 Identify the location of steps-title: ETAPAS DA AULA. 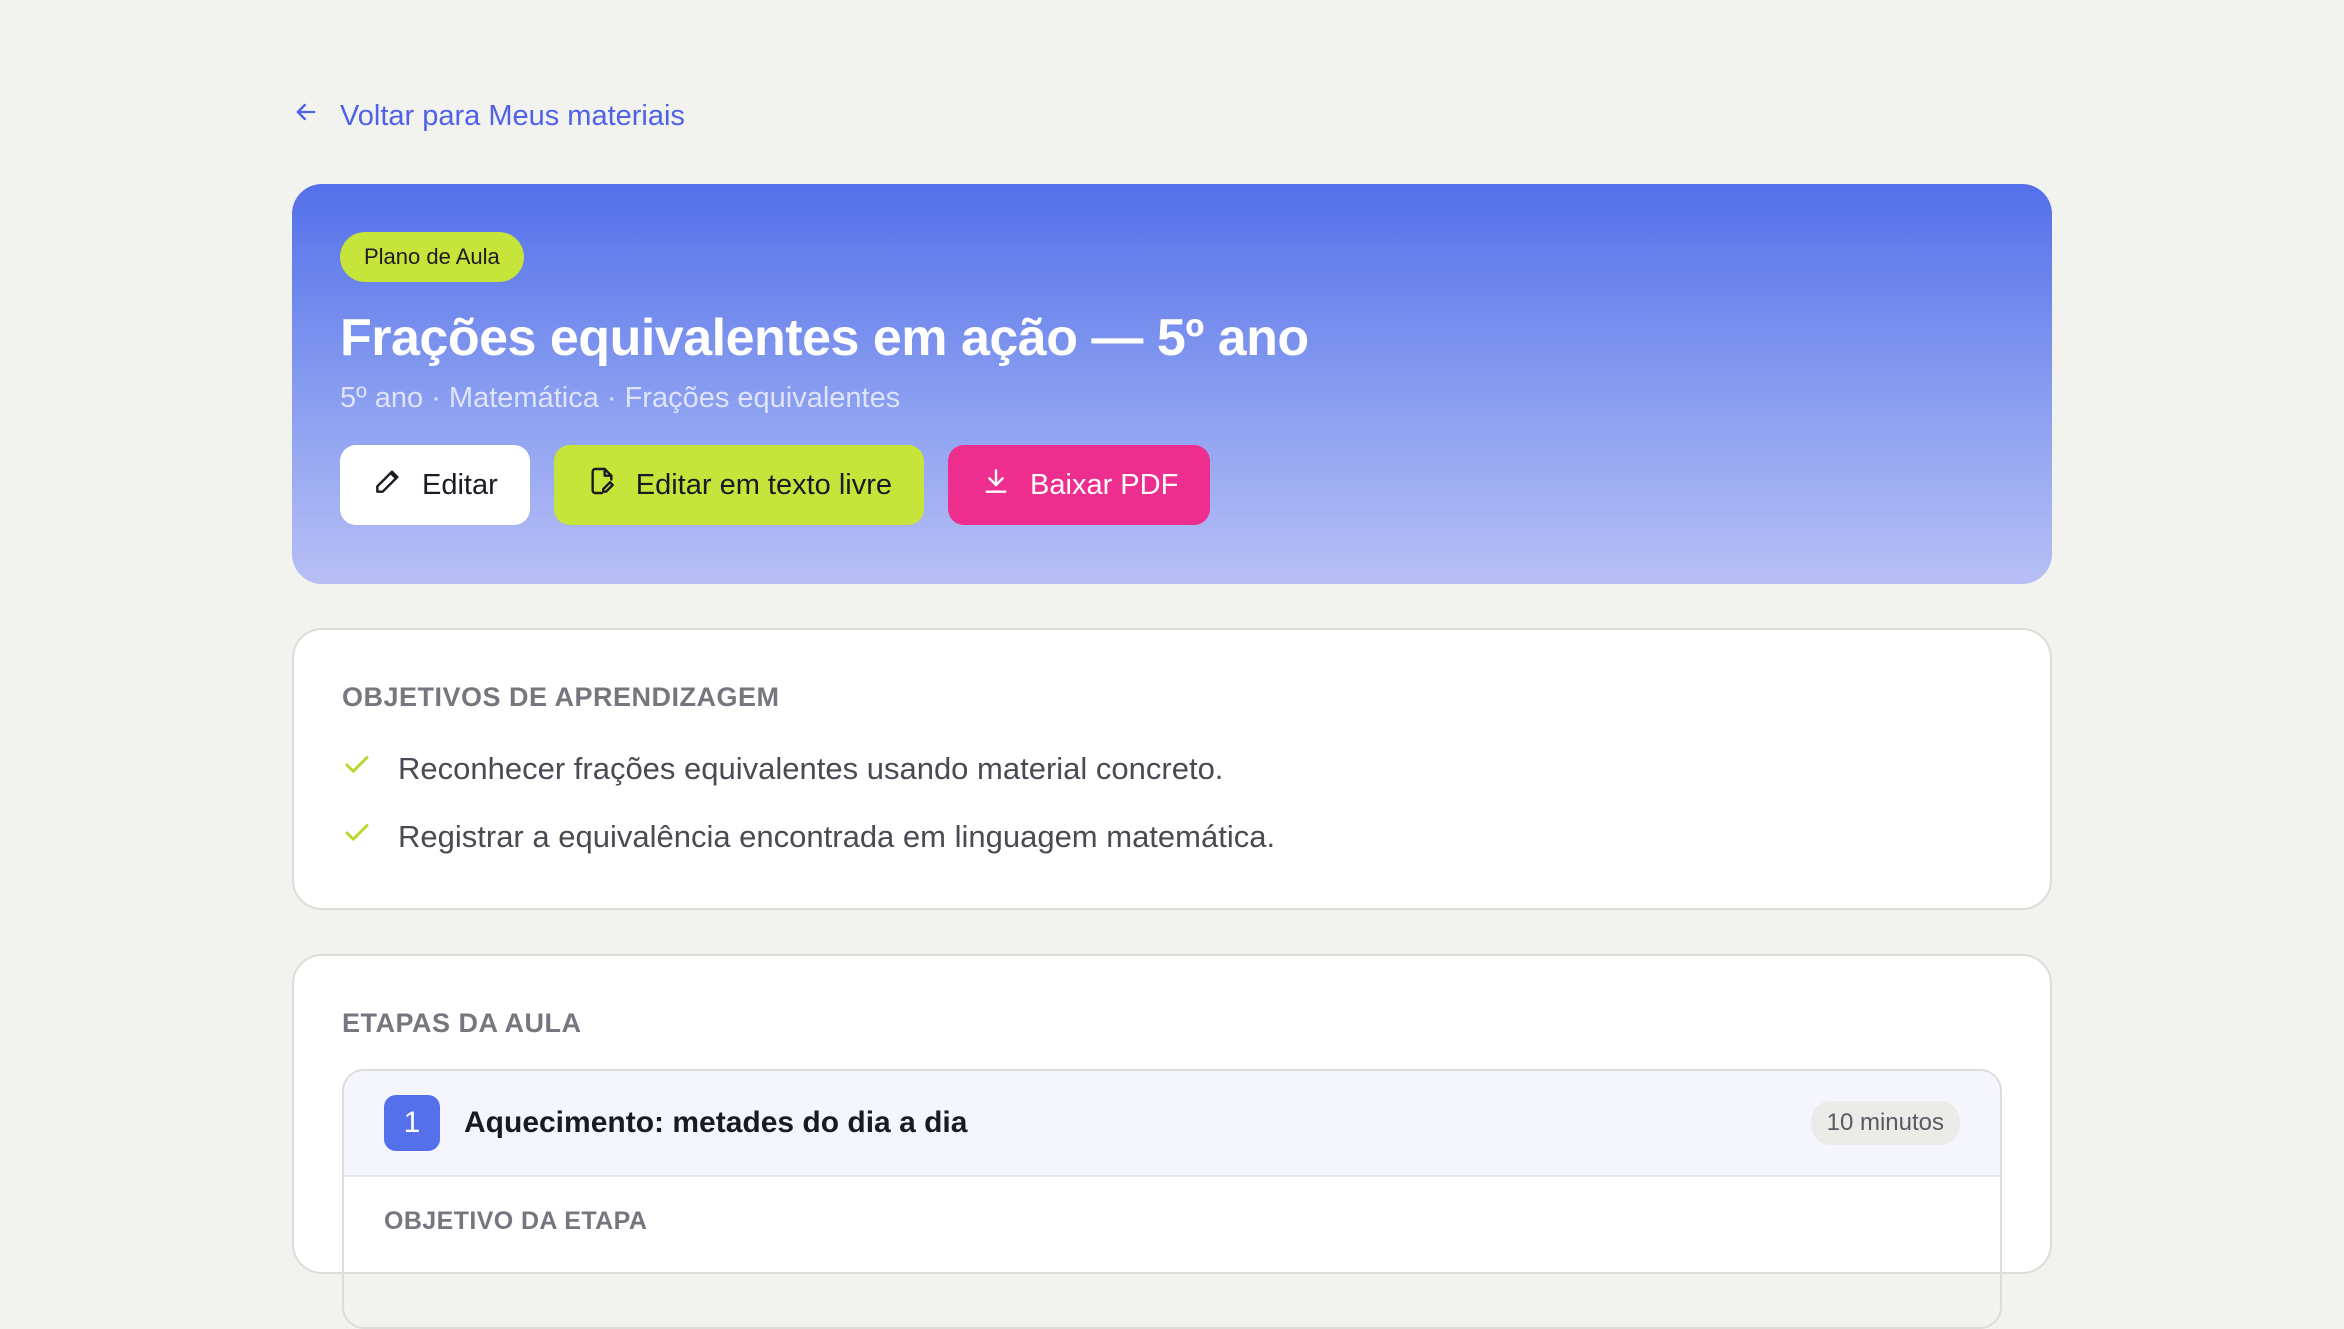
(462, 1023).